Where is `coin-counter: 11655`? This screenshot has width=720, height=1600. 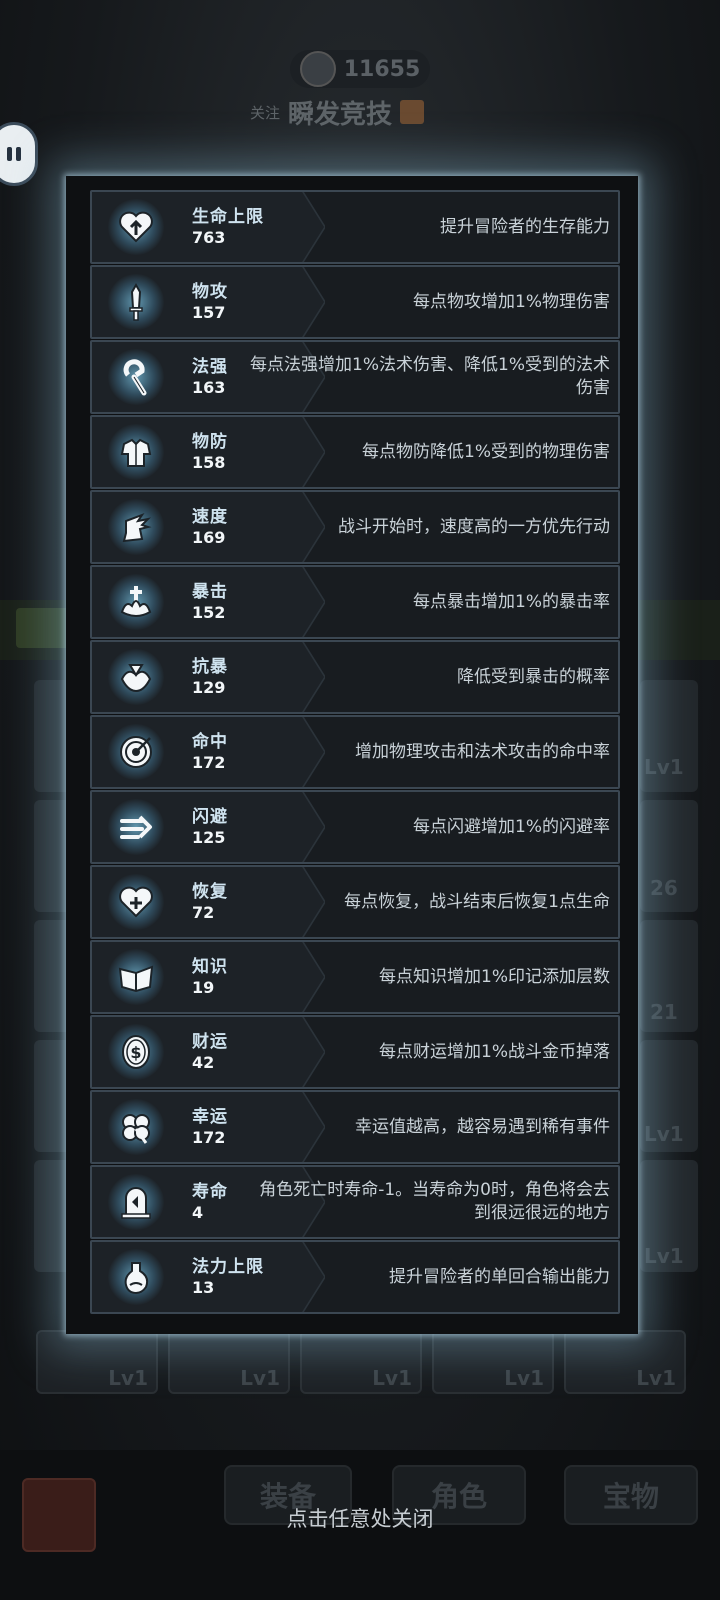
coin-counter: 11655 is located at coordinates (360, 69).